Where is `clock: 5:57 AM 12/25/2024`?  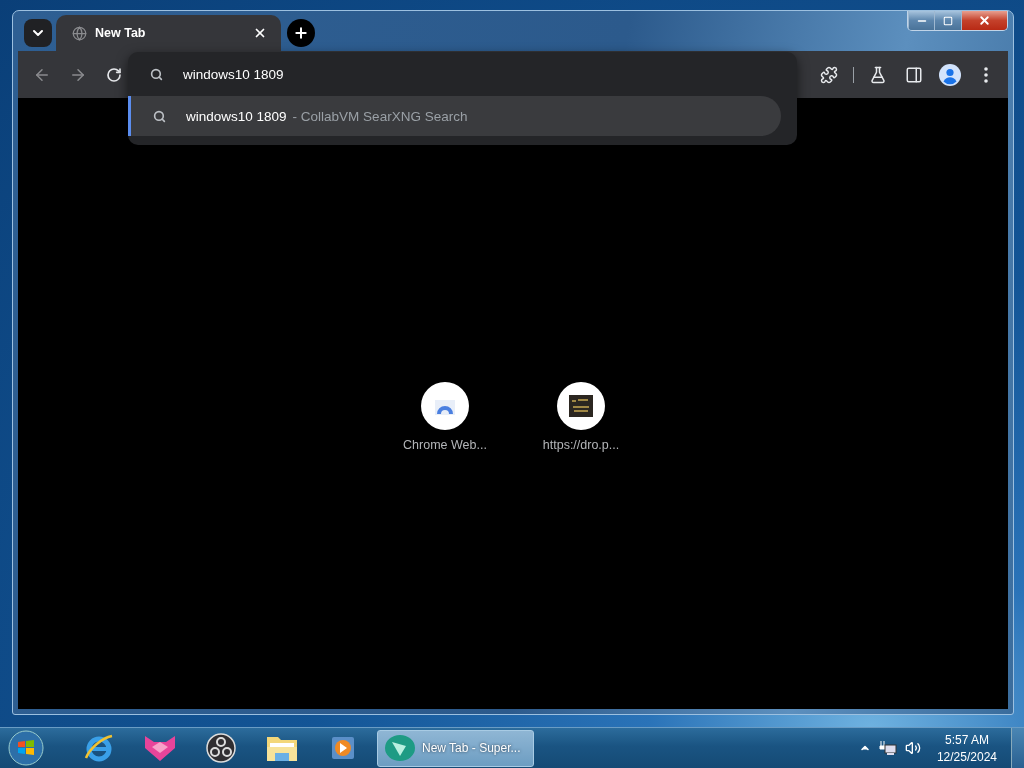 clock: 5:57 AM 12/25/2024 is located at coordinates (966, 748).